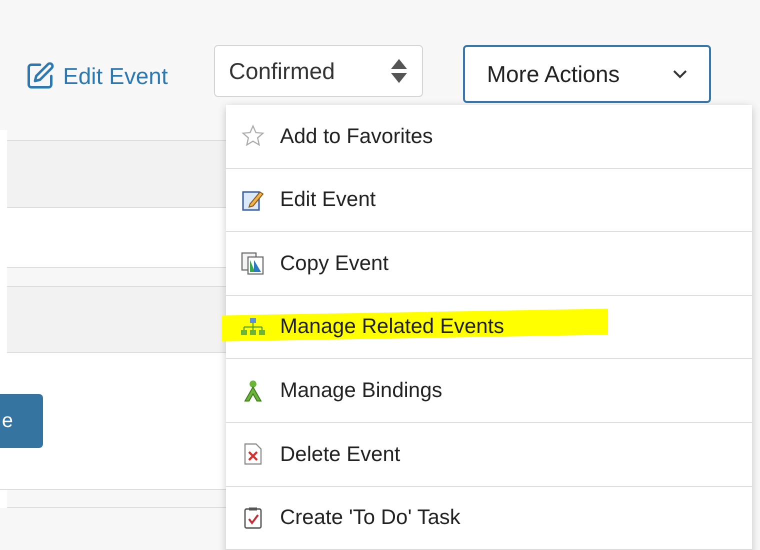 The height and width of the screenshot is (550, 760). I want to click on menu-item: Copy Event, so click(489, 264).